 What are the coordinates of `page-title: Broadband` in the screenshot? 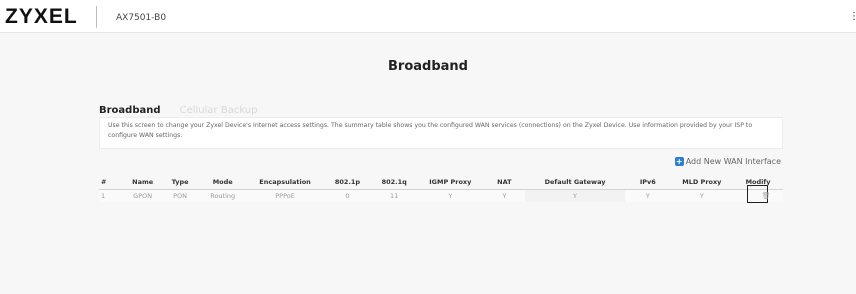 It's located at (428, 66).